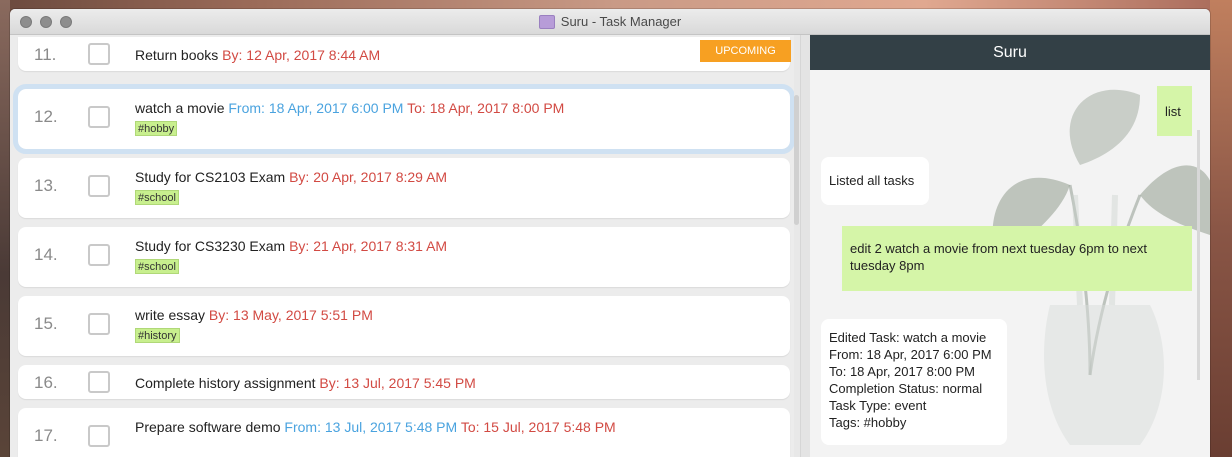 The image size is (1232, 457). What do you see at coordinates (538, 427) in the screenshot?
I see `task-end-time: To: 15 Jul, 2017 5:48 PM` at bounding box center [538, 427].